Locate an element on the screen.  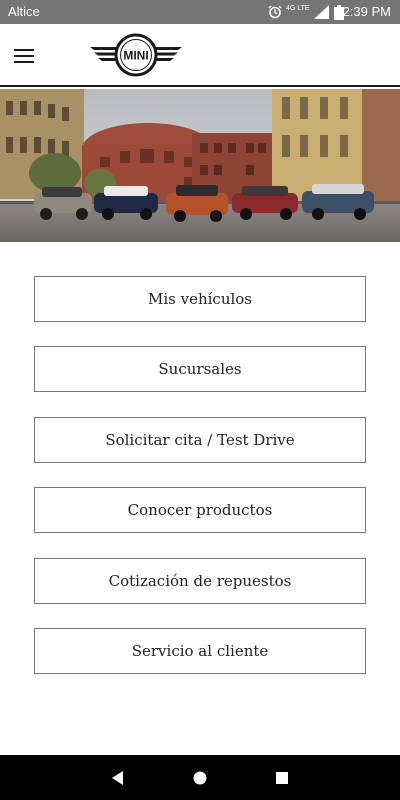
navigation-bar is located at coordinates (200, 777).